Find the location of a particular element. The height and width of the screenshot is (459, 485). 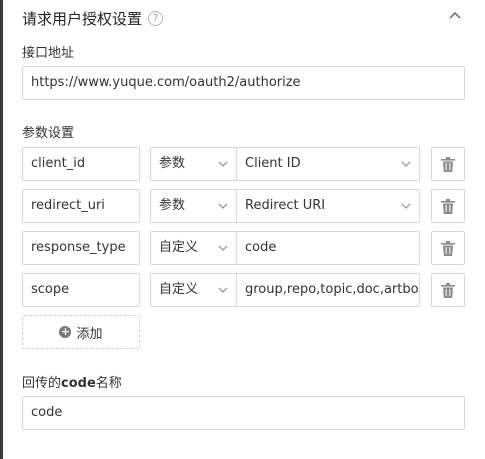

add-param-button: + 添加 is located at coordinates (81, 332).